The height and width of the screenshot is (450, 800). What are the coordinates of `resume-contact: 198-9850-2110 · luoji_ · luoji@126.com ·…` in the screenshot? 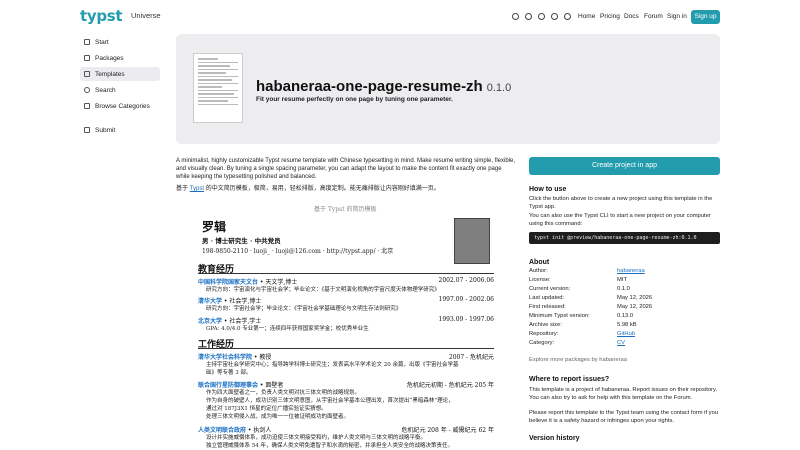 It's located at (298, 251).